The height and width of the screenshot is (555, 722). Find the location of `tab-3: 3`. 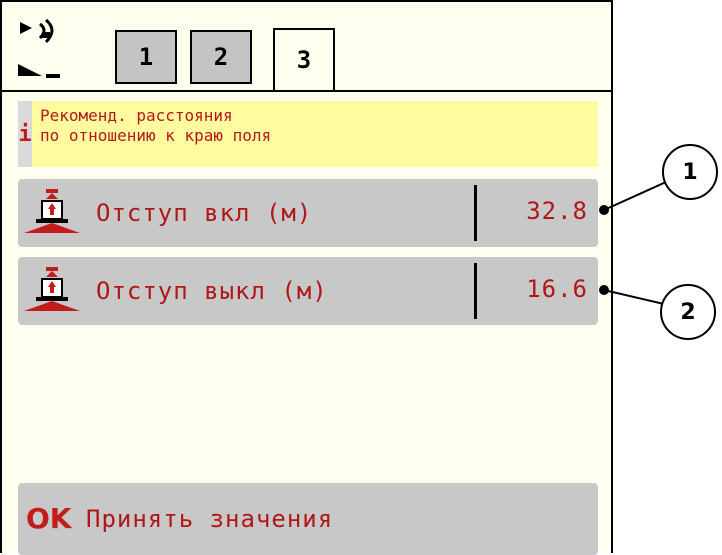

tab-3: 3 is located at coordinates (304, 59).